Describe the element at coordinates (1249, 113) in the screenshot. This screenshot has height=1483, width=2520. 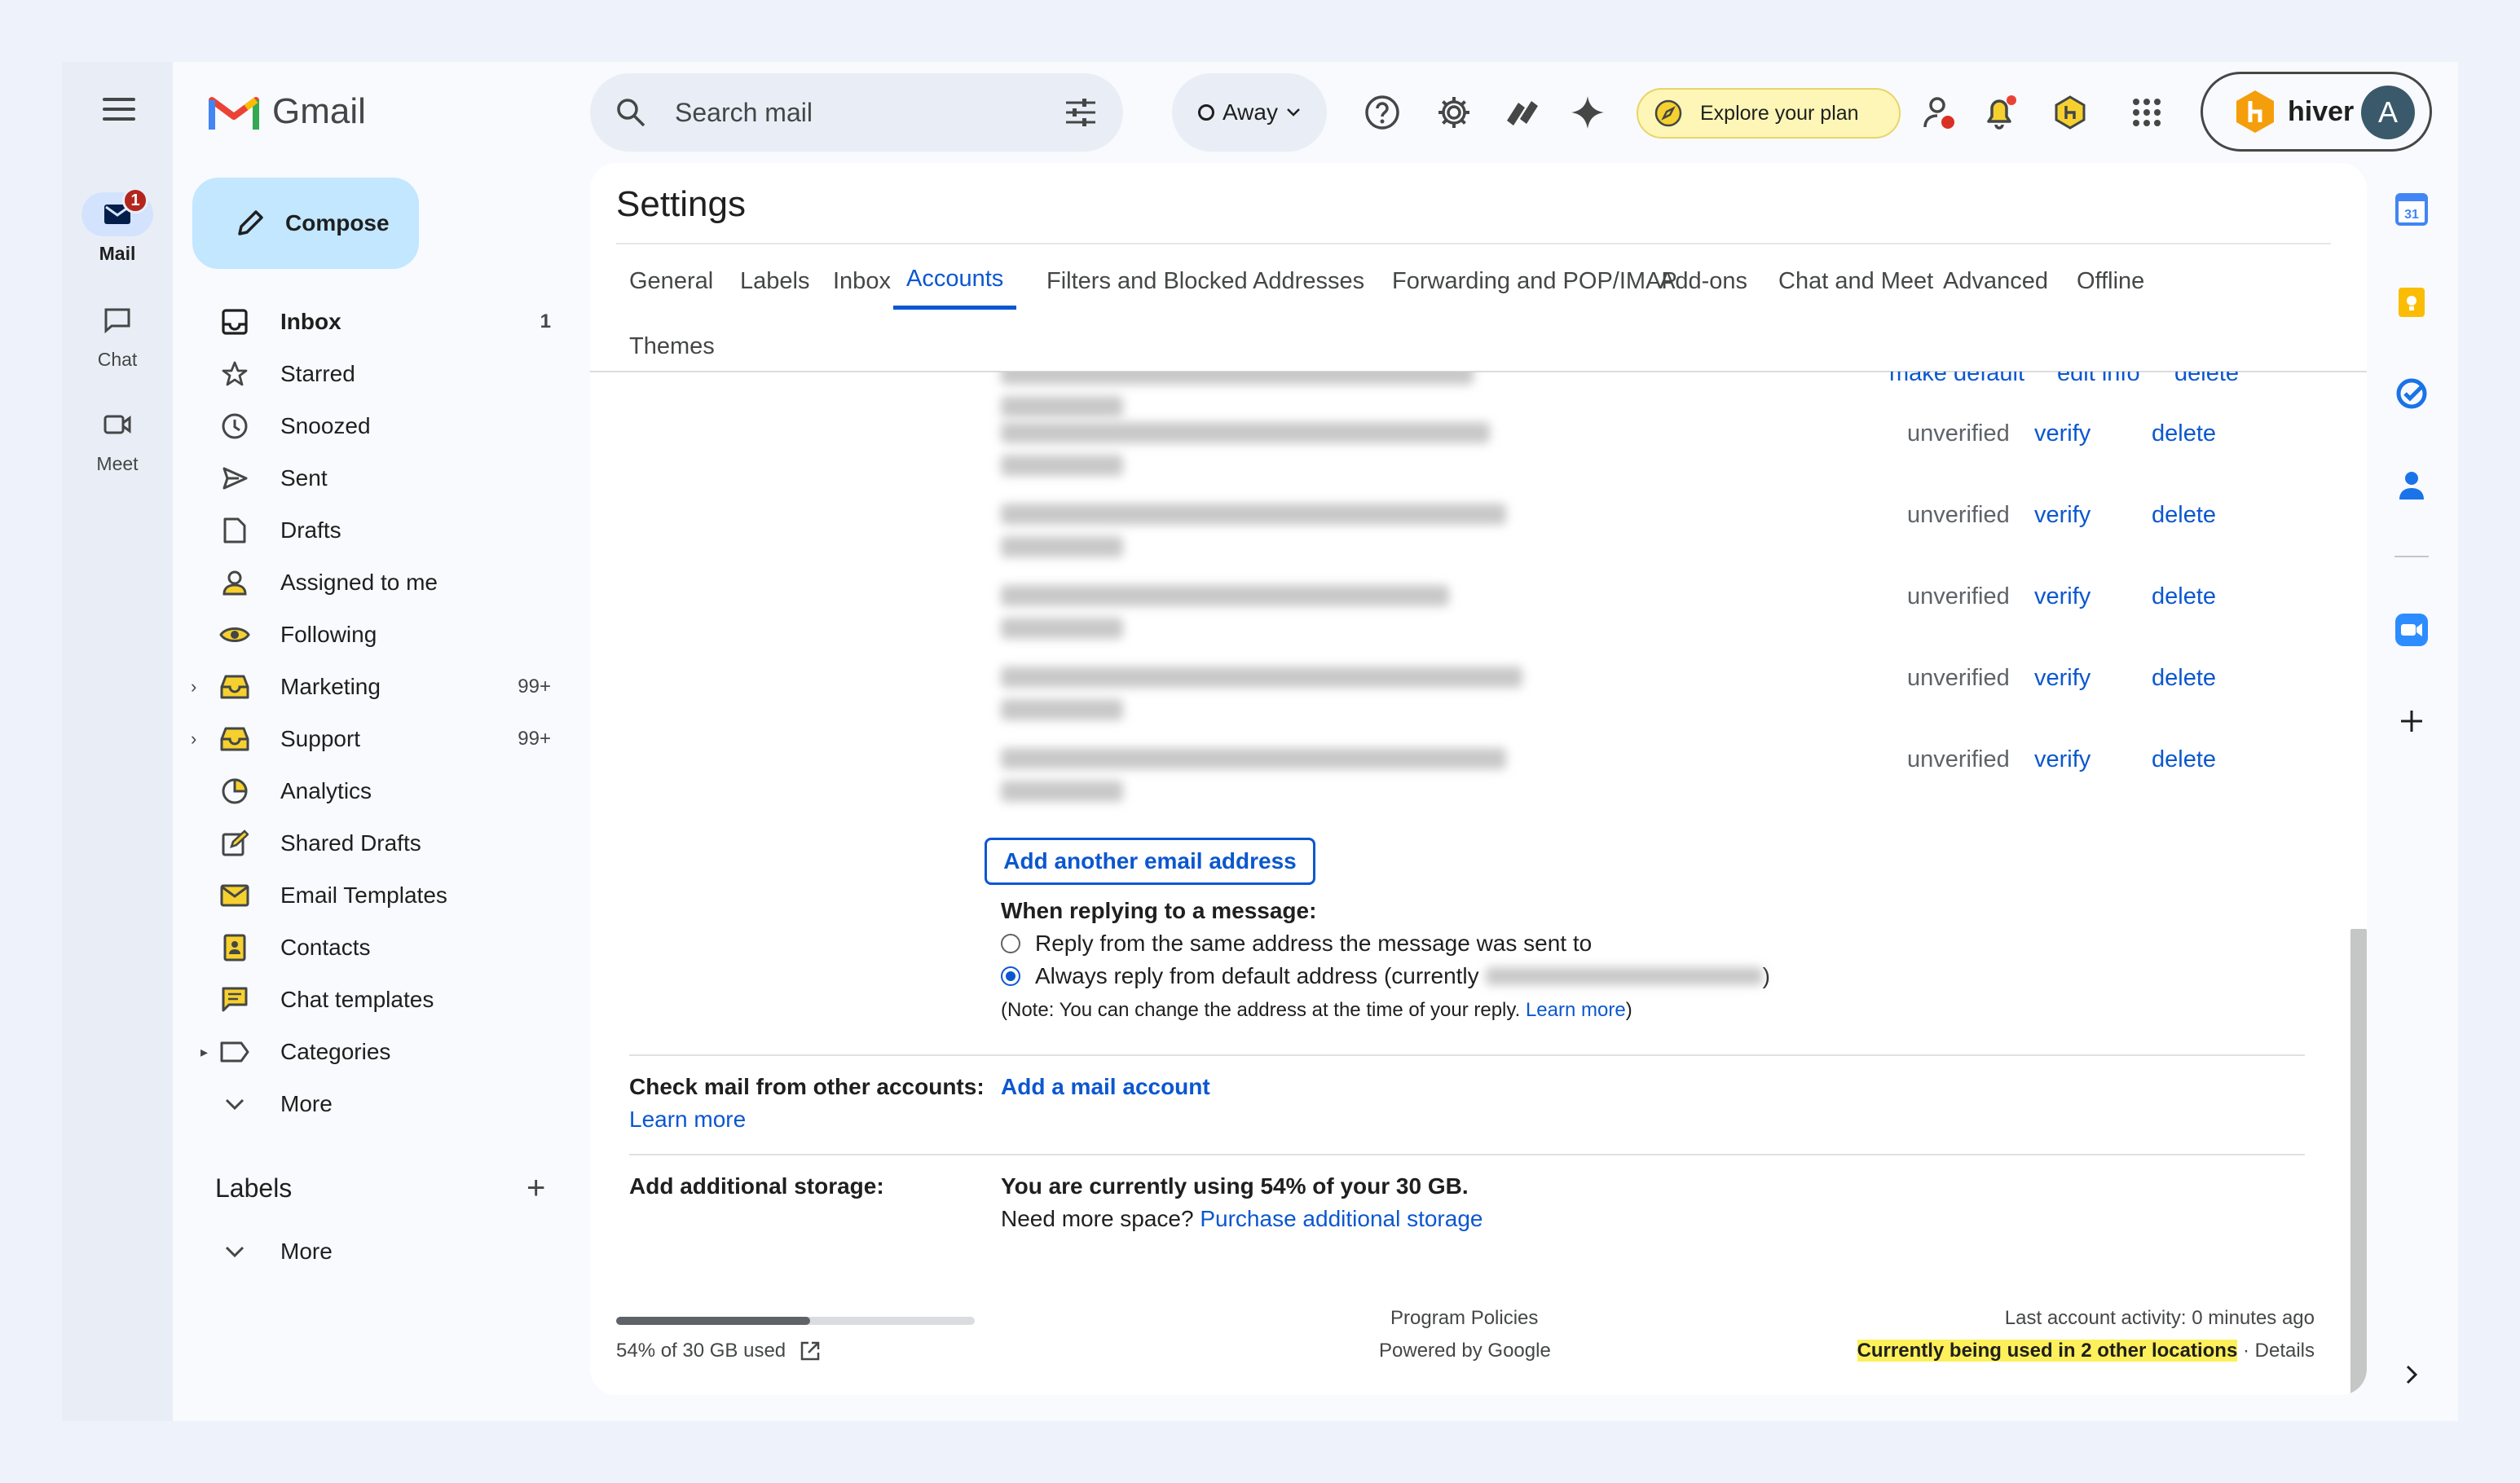
I see `status-selector: Away` at that location.